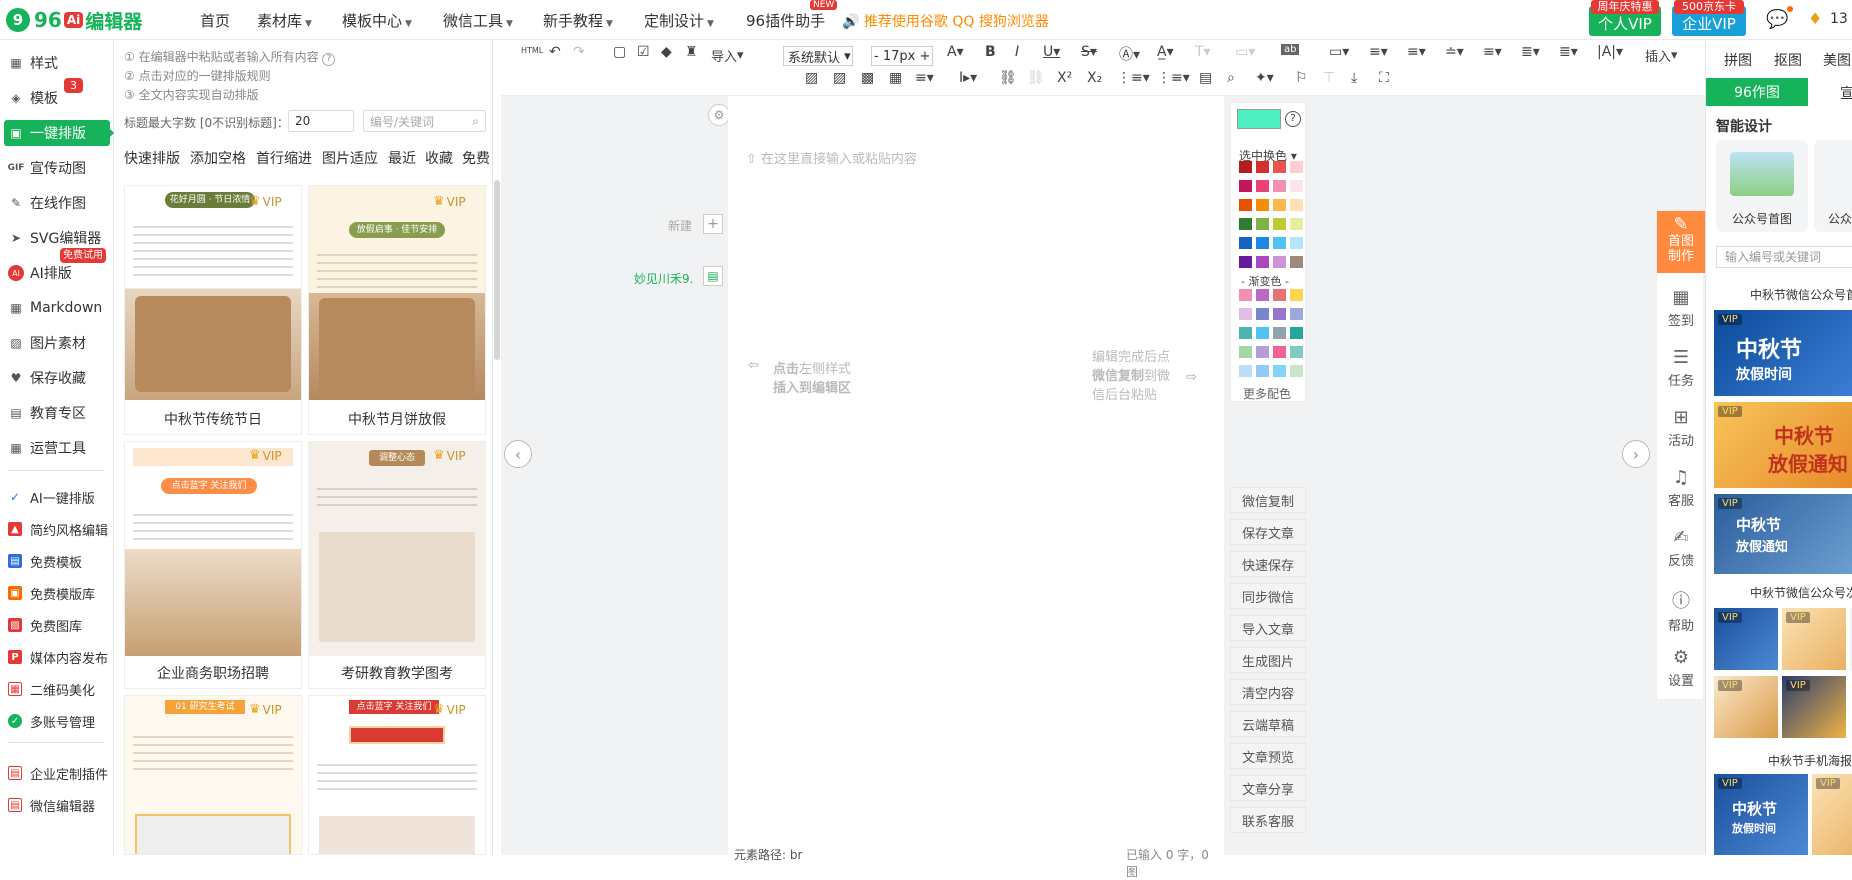 The image size is (1852, 880). I want to click on italic-icon: I, so click(1017, 52).